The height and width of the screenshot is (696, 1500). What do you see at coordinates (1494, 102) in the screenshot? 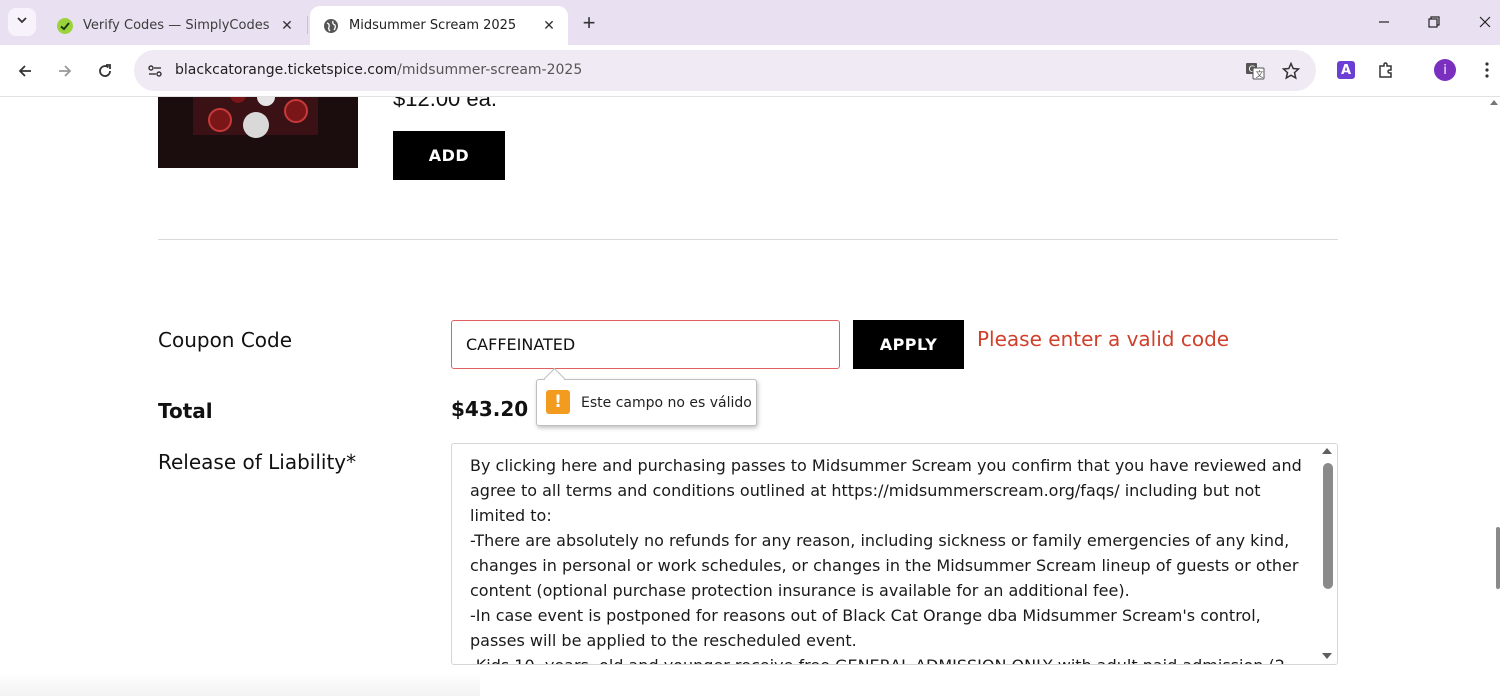
I see `page-scroll-up-arrow-icon` at bounding box center [1494, 102].